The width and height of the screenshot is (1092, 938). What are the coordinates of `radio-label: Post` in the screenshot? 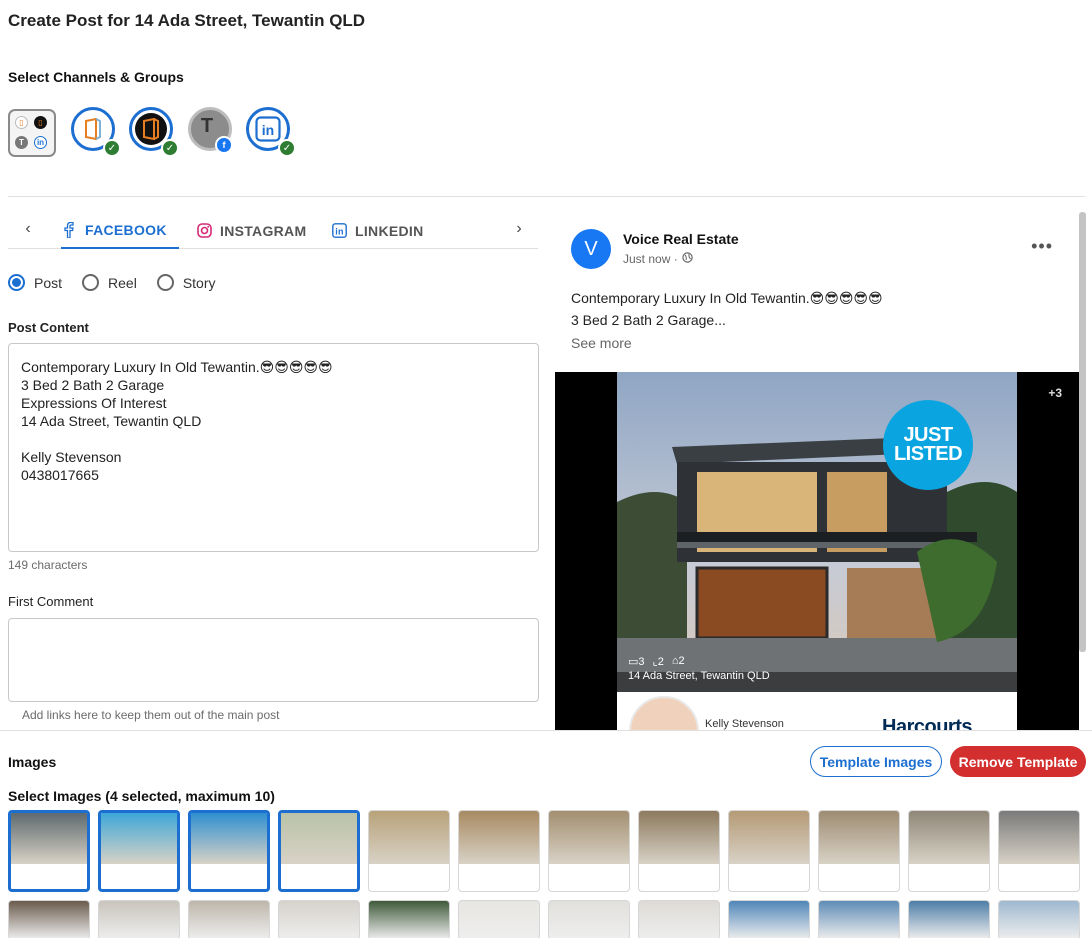 It's located at (48, 282).